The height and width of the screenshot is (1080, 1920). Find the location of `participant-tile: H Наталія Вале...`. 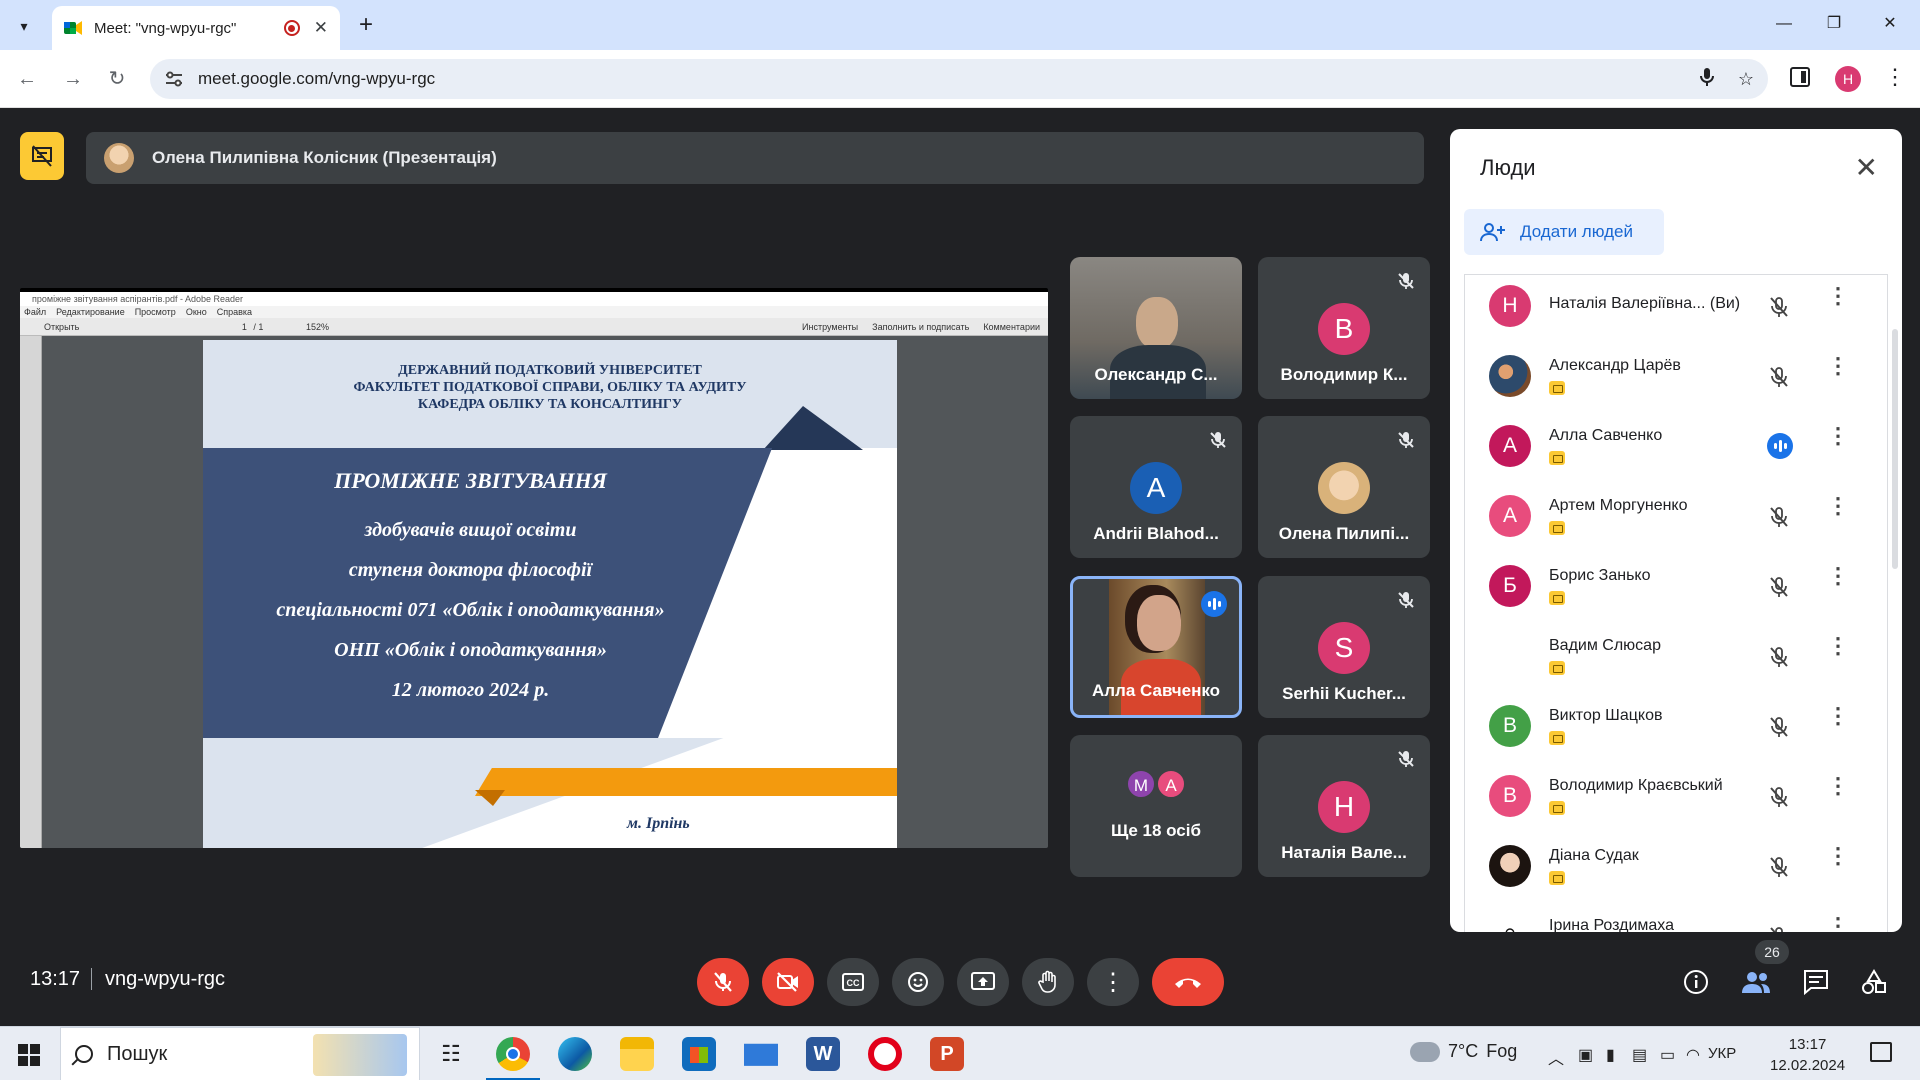

participant-tile: H Наталія Вале... is located at coordinates (1344, 806).